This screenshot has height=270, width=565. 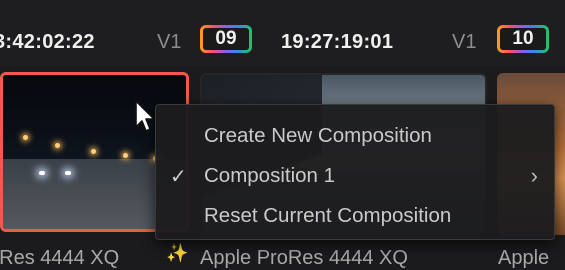 What do you see at coordinates (304, 258) in the screenshot?
I see `clip-codec-label: Apple ProRes 4444 XQ` at bounding box center [304, 258].